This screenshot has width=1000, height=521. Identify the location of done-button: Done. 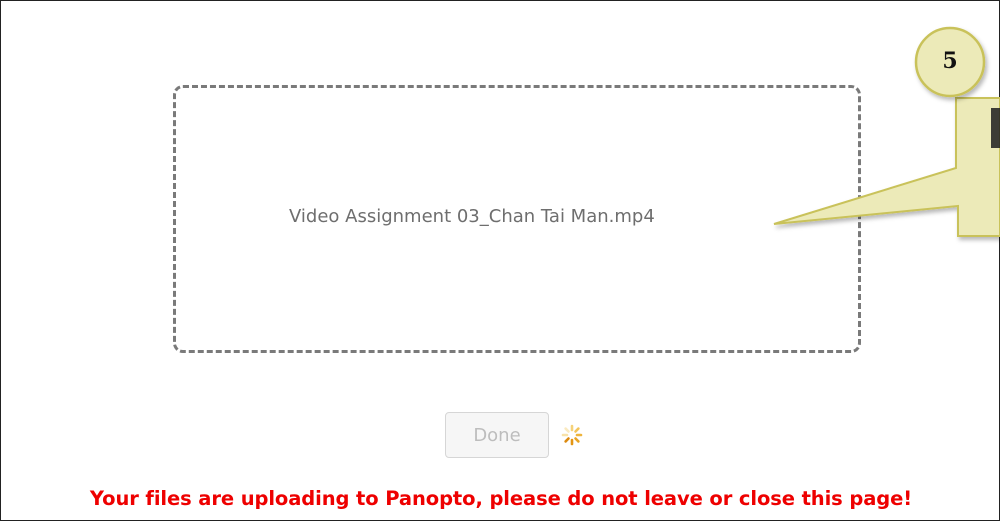
(497, 435).